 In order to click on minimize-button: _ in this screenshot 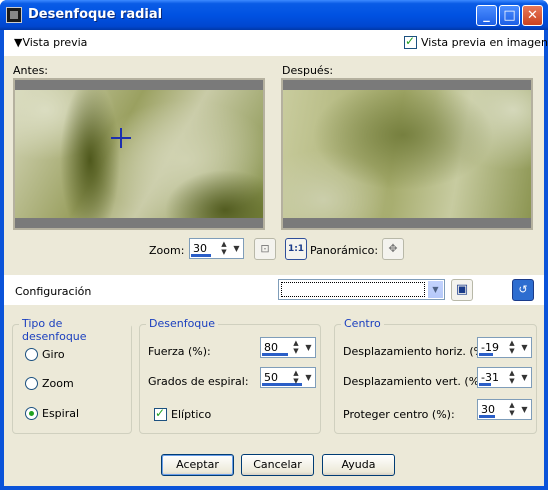, I will do `click(486, 15)`.